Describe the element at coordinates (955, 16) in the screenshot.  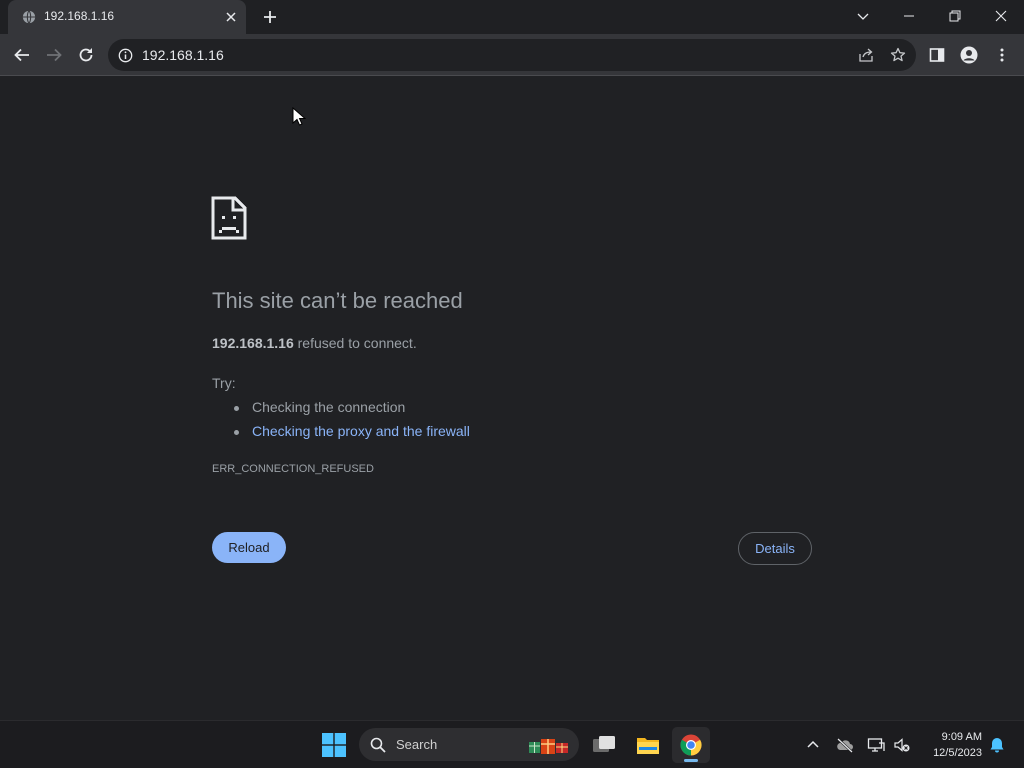
I see `restore-icon` at that location.